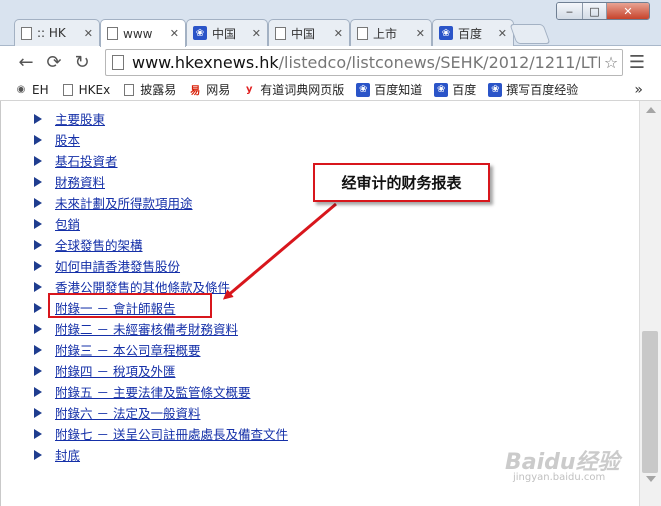 The height and width of the screenshot is (506, 661). What do you see at coordinates (391, 32) in the screenshot?
I see `tab-5: 上市 ✕` at bounding box center [391, 32].